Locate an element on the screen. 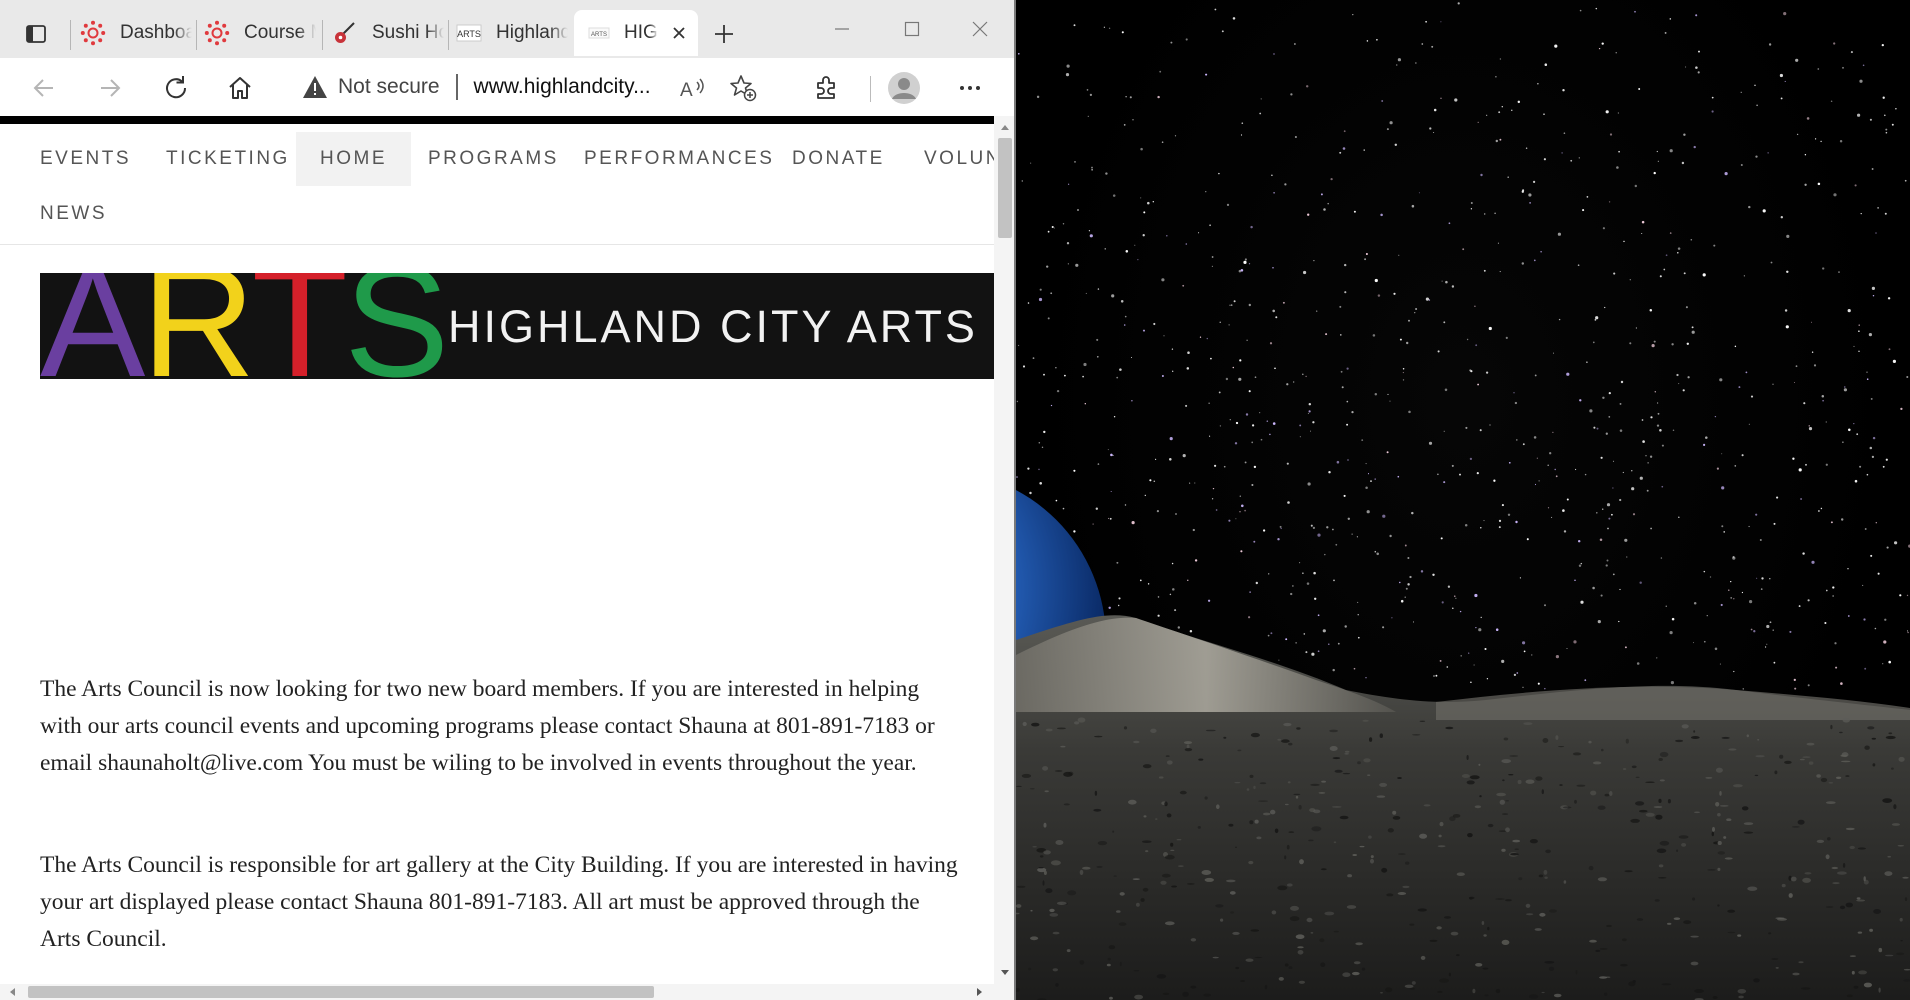  close-icon is located at coordinates (980, 29).